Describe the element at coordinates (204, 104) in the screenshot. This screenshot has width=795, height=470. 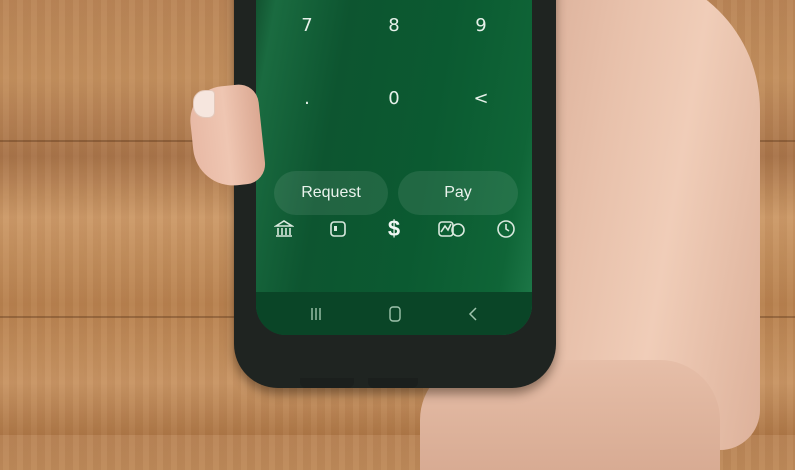
I see `thumbnail` at that location.